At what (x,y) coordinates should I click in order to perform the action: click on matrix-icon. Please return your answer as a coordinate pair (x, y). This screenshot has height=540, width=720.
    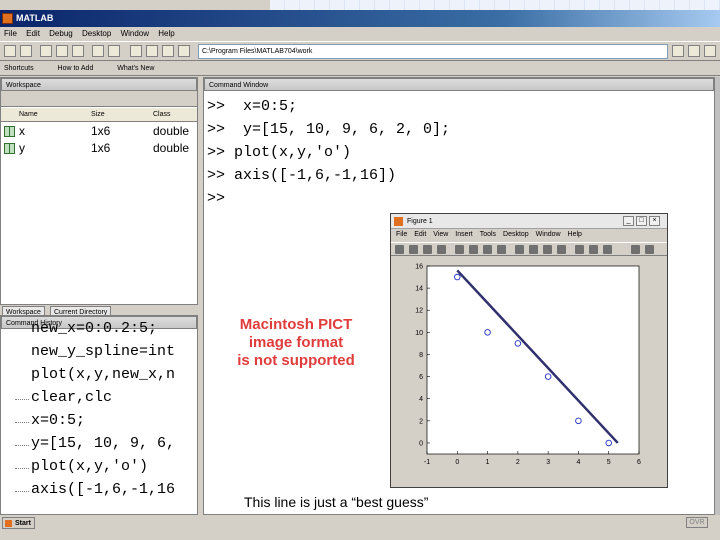
    Looking at the image, I should click on (9, 131).